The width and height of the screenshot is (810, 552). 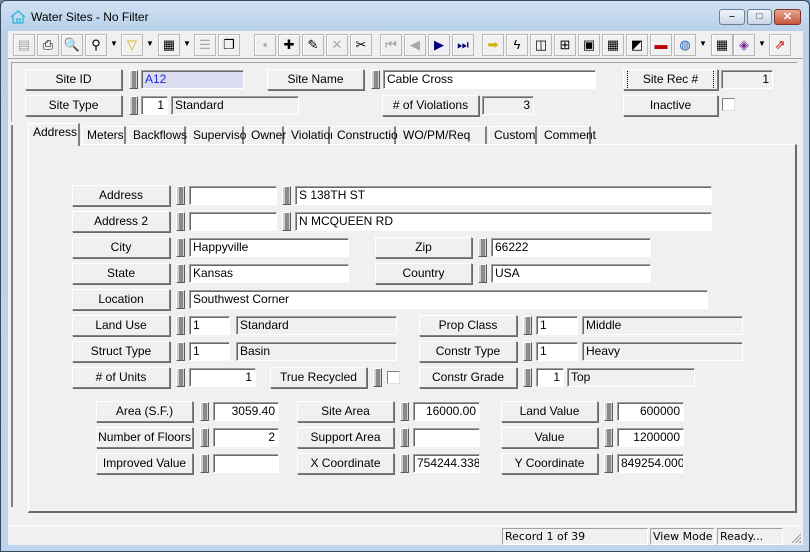 What do you see at coordinates (446, 411) in the screenshot?
I see `site-area-value-field: 16000.00` at bounding box center [446, 411].